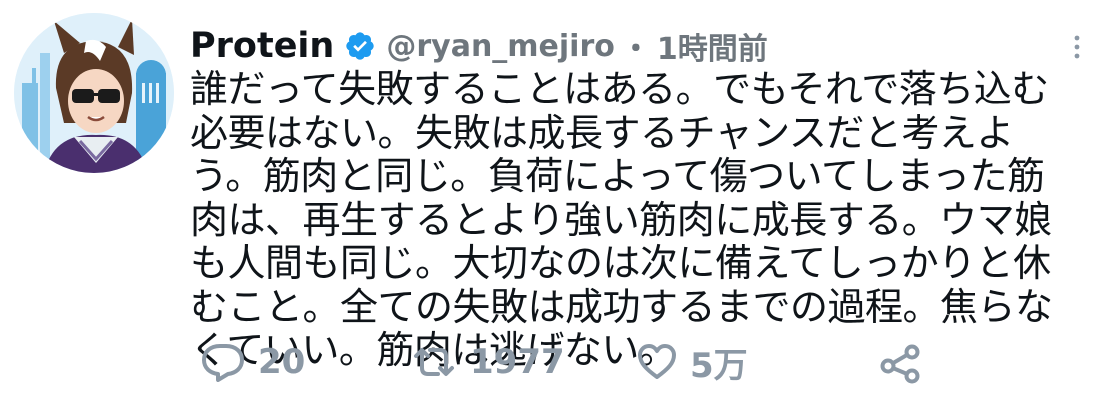 This screenshot has width=1105, height=400. I want to click on reply-count: 20, so click(282, 362).